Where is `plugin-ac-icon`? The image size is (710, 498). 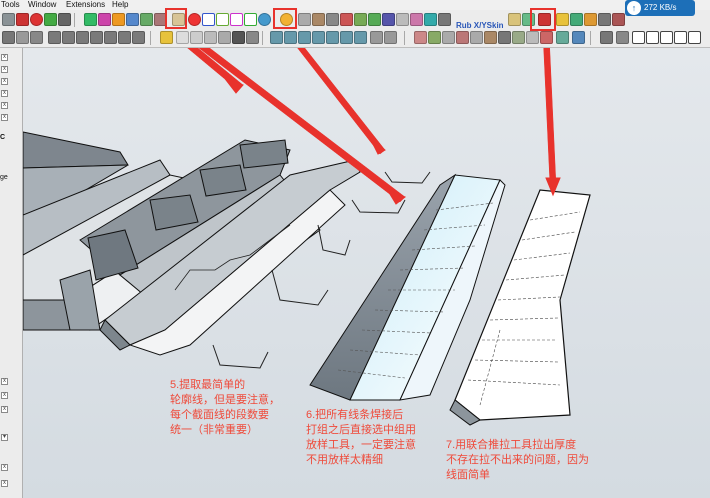 plugin-ac-icon is located at coordinates (462, 37).